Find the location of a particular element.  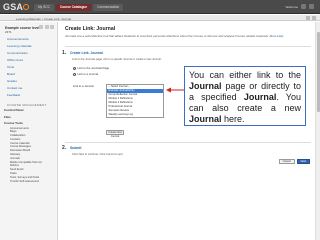

sidebar-item-feedback: Feedback is located at coordinates (32, 95).